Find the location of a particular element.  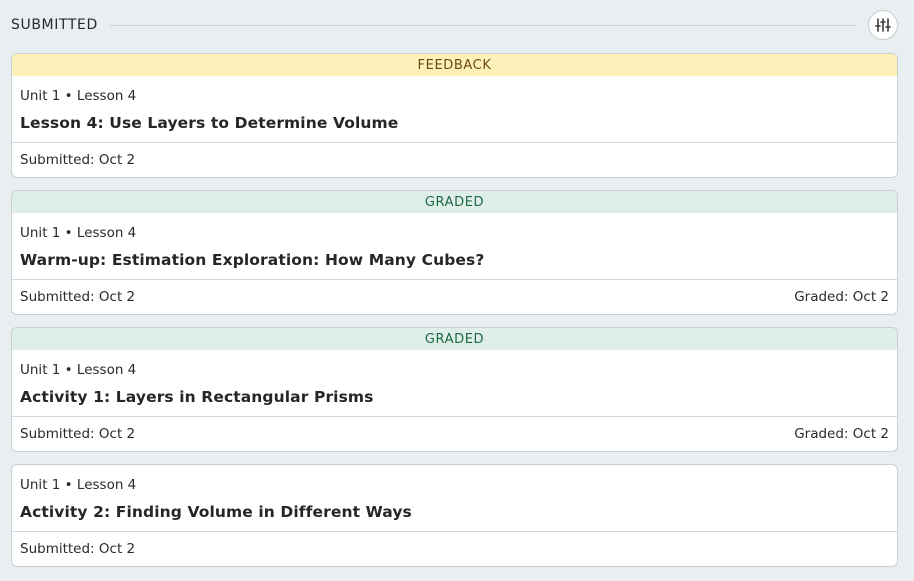

filter-button is located at coordinates (883, 25).